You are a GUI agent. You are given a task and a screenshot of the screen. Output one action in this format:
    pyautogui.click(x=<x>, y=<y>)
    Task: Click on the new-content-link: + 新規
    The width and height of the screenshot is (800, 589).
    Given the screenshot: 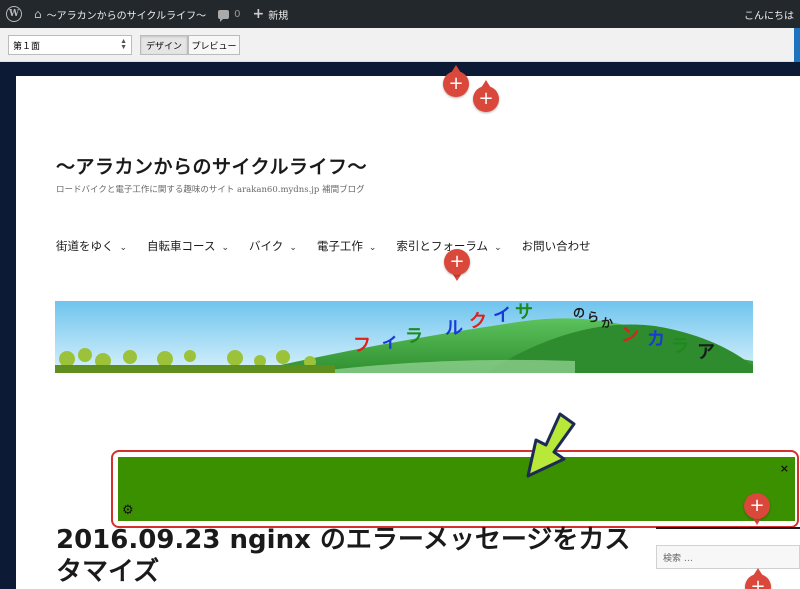 What is the action you would take?
    pyautogui.click(x=271, y=14)
    